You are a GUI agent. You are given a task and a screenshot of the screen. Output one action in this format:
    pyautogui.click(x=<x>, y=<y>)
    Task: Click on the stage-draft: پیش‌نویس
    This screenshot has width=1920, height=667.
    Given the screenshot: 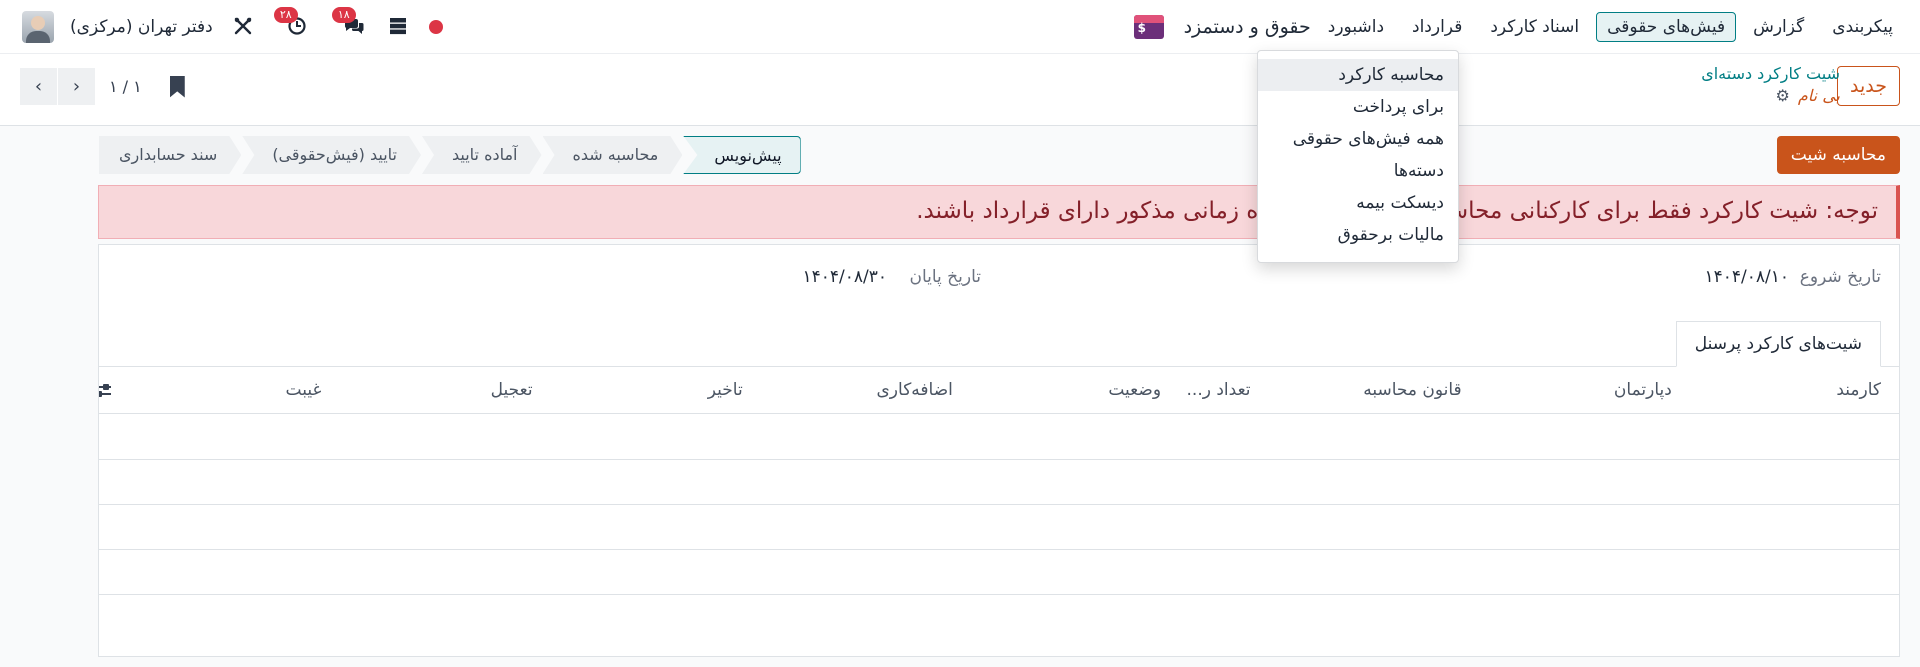 What is the action you would take?
    pyautogui.click(x=742, y=155)
    